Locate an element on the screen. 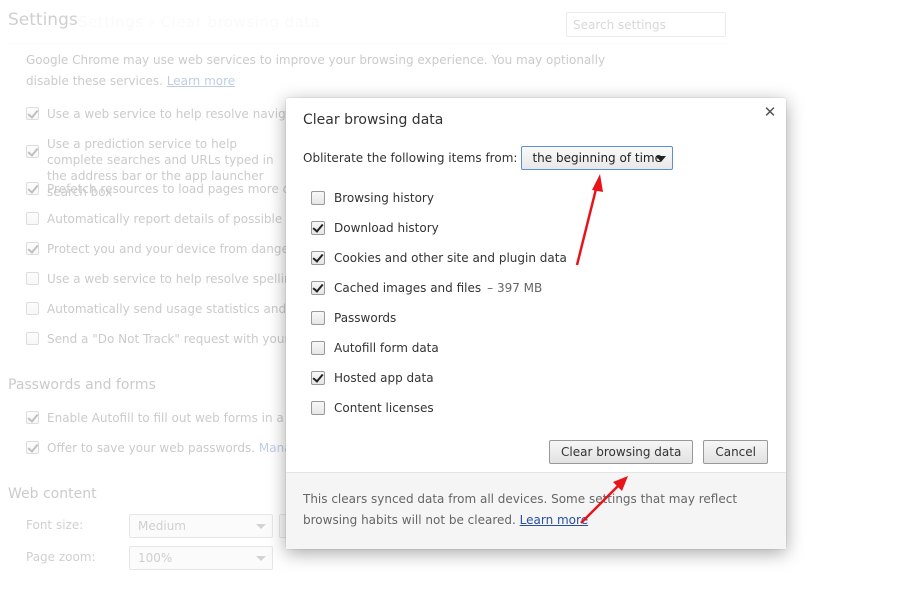  font-size-select: Medium is located at coordinates (201, 526).